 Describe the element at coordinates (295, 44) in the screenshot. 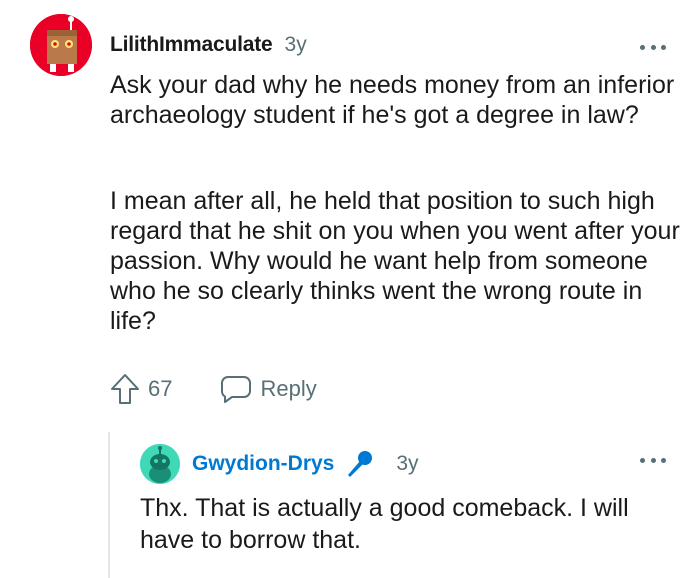

I see `comment-age: 3y` at that location.